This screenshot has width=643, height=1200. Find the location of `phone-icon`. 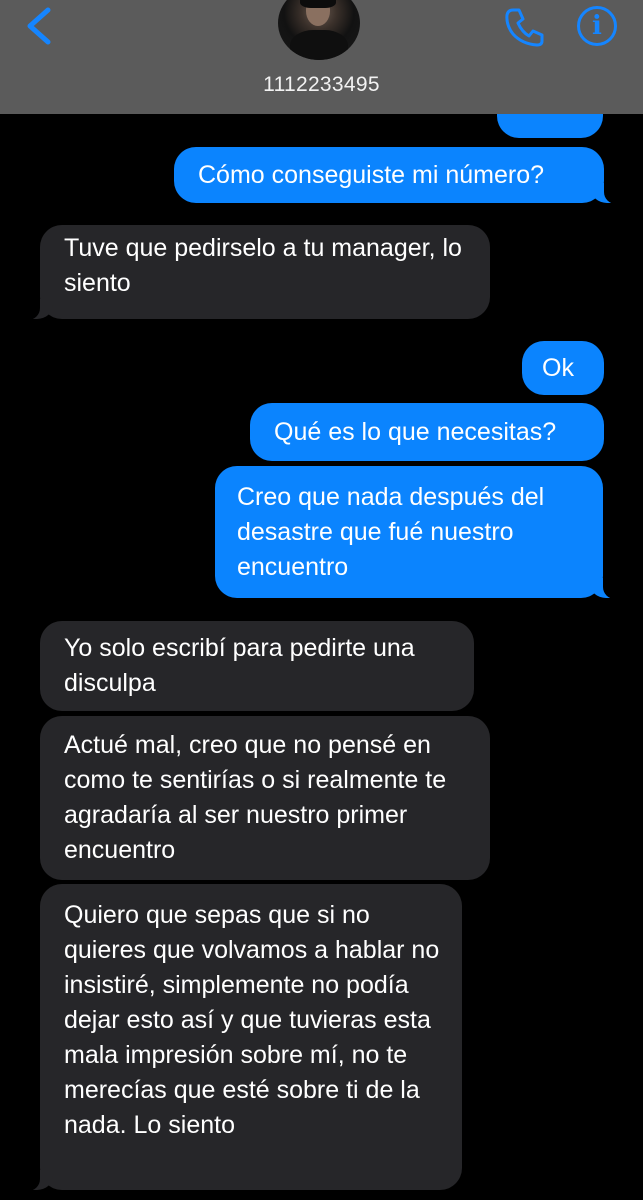

phone-icon is located at coordinates (525, 27).